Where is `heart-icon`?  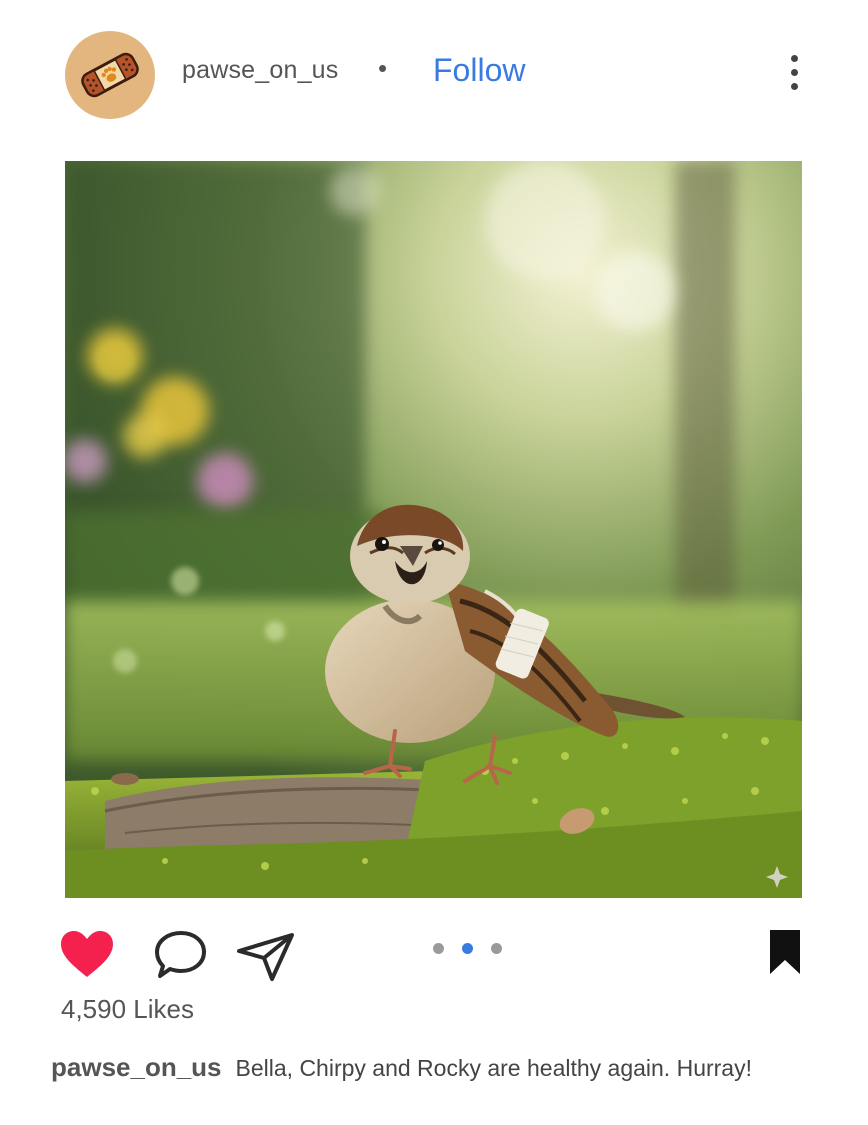
heart-icon is located at coordinates (87, 956).